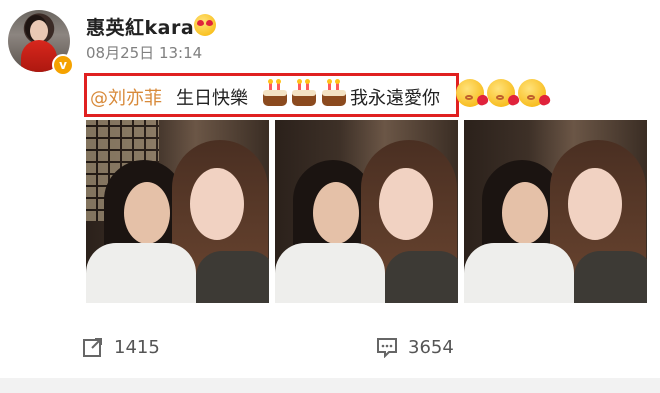  What do you see at coordinates (330, 385) in the screenshot?
I see `feed-divider` at bounding box center [330, 385].